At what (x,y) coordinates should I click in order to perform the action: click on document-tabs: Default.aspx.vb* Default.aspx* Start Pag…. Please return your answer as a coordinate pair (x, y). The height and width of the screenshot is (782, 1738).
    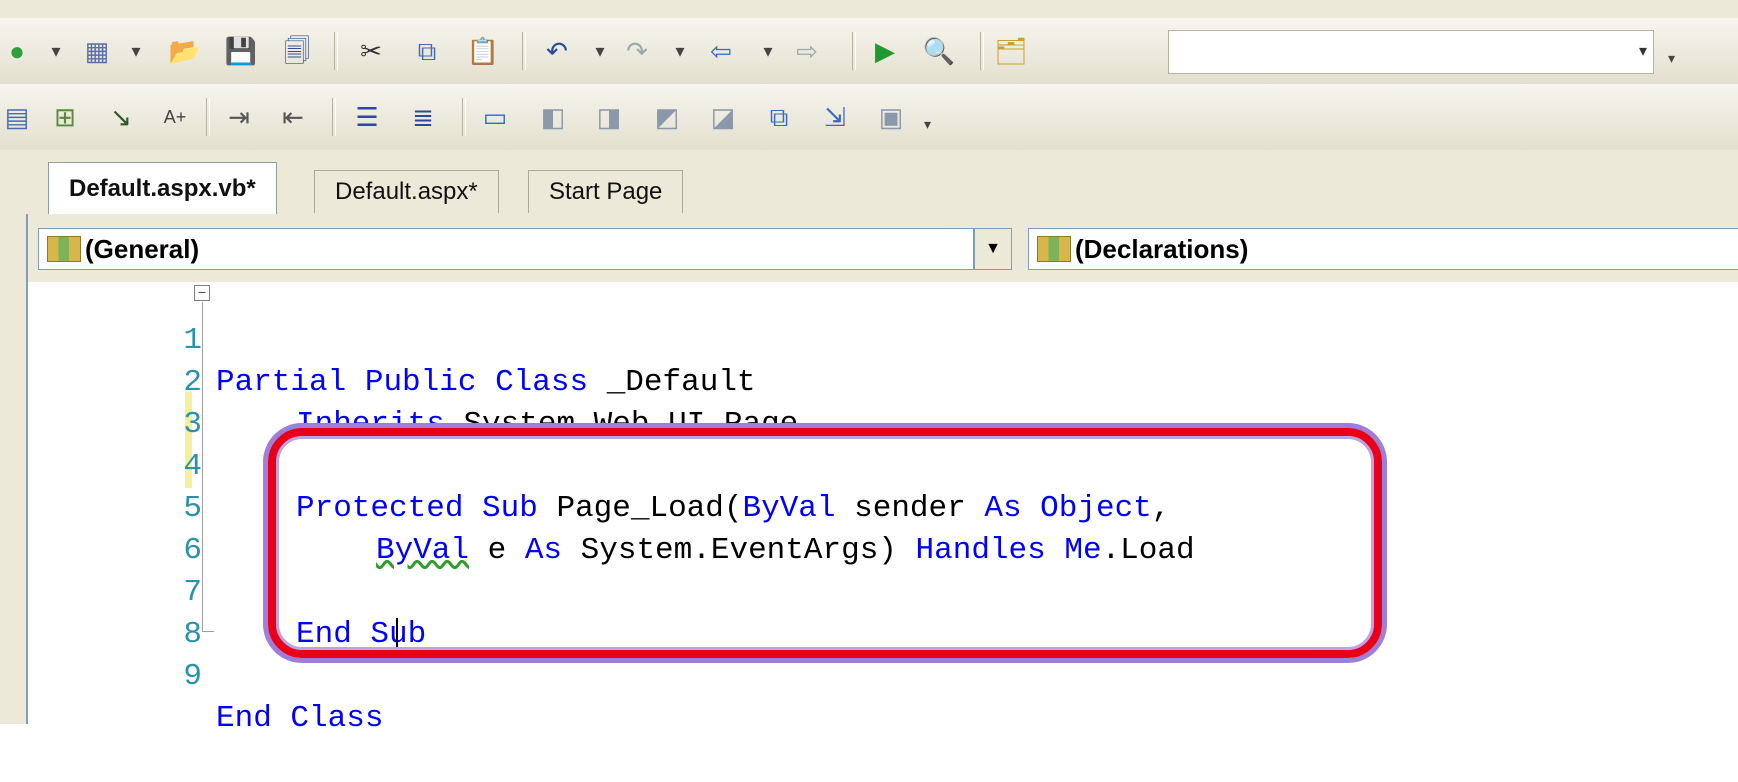
    Looking at the image, I should click on (869, 182).